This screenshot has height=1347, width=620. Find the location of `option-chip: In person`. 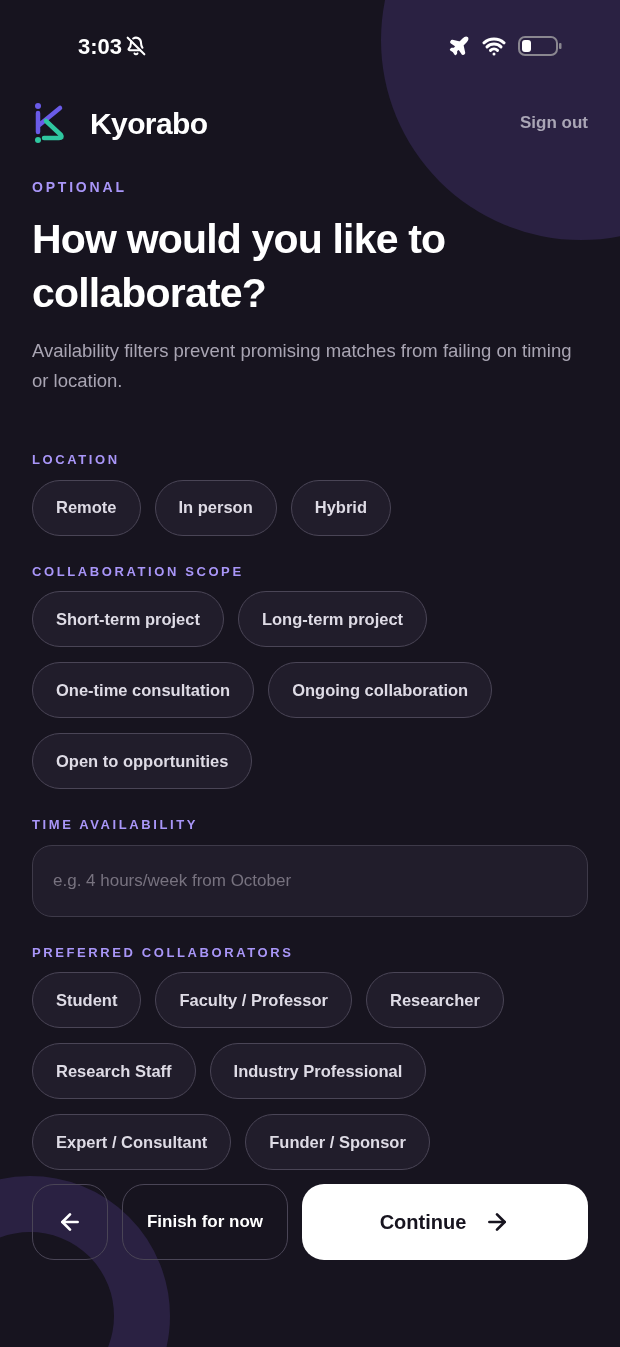

option-chip: In person is located at coordinates (215, 507).